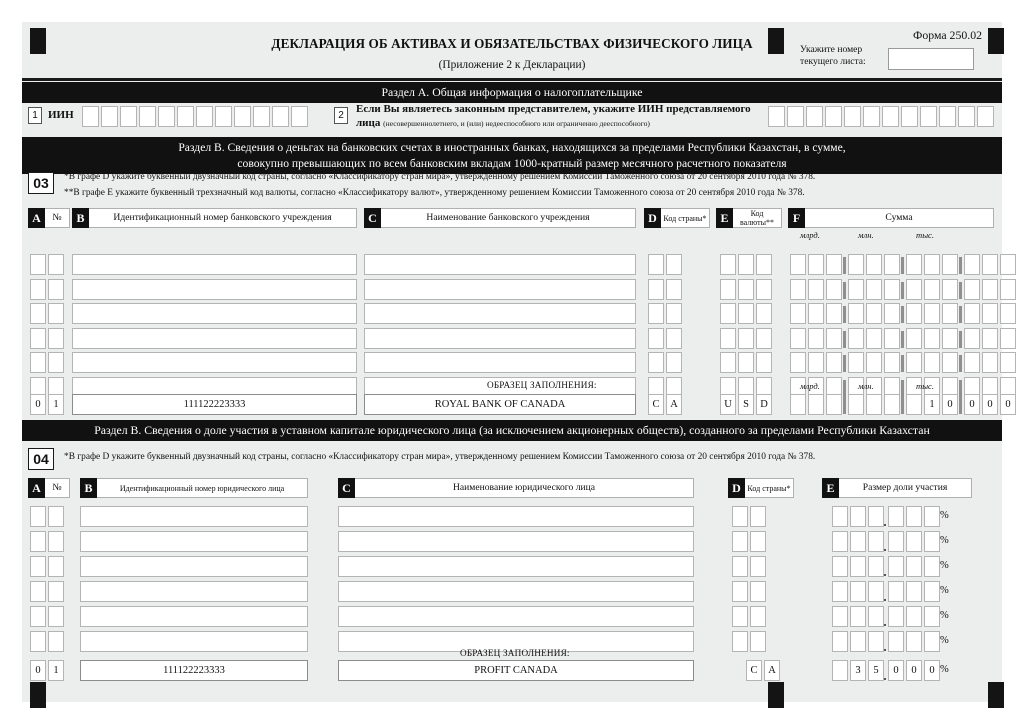  I want to click on sample-row-number-cell: 1, so click(56, 404).